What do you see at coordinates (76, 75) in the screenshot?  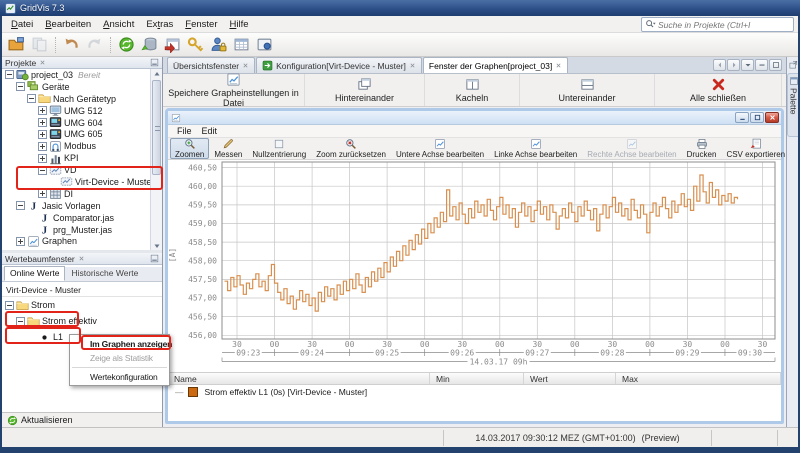 I see `tree-item-project-03: project_03 Bereit` at bounding box center [76, 75].